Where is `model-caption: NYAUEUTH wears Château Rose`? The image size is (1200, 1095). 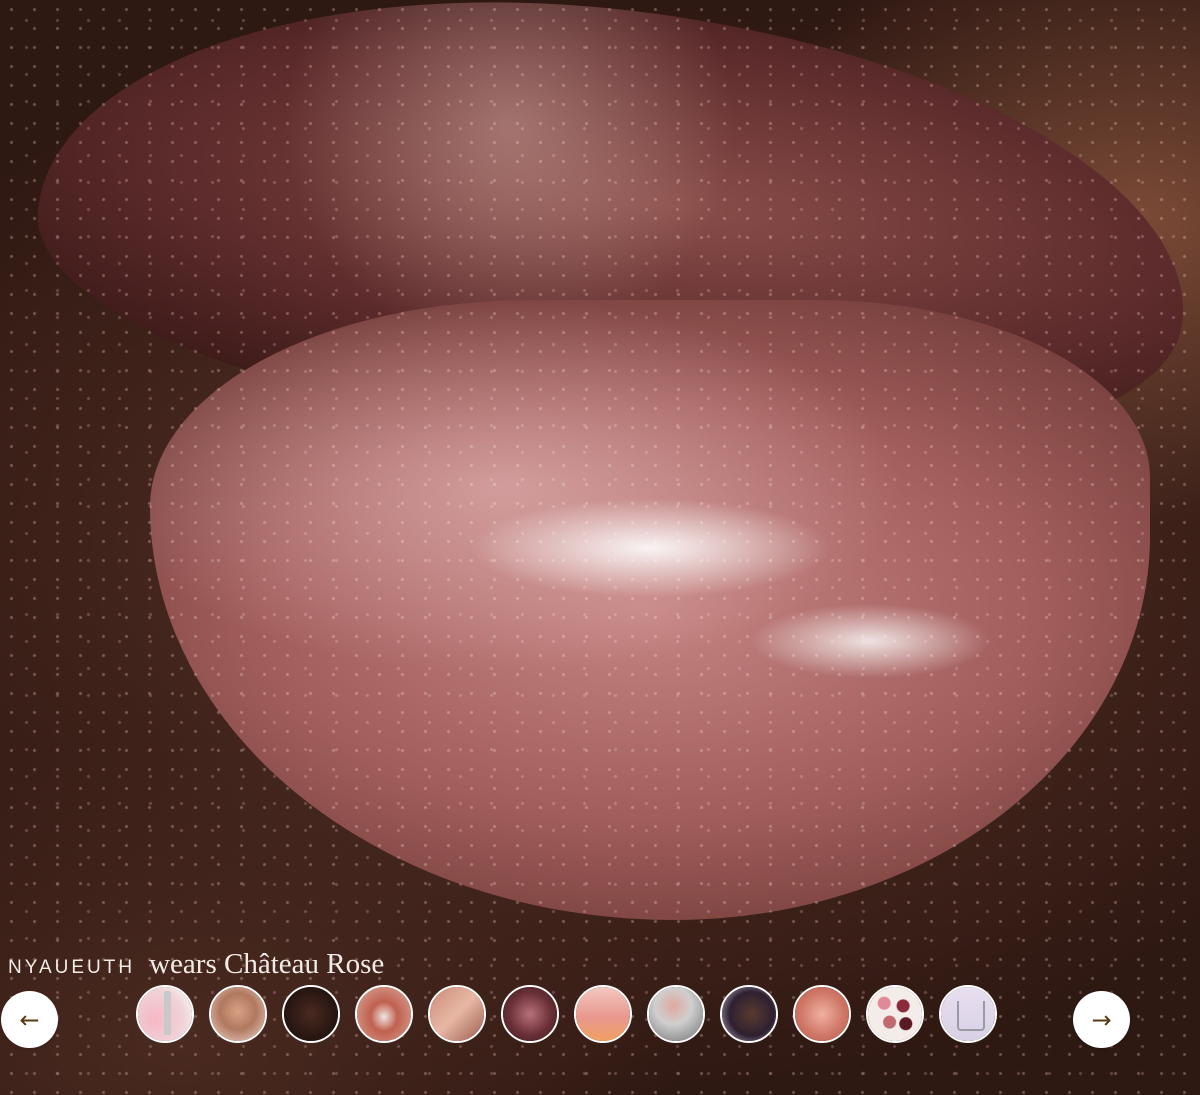 model-caption: NYAUEUTH wears Château Rose is located at coordinates (196, 964).